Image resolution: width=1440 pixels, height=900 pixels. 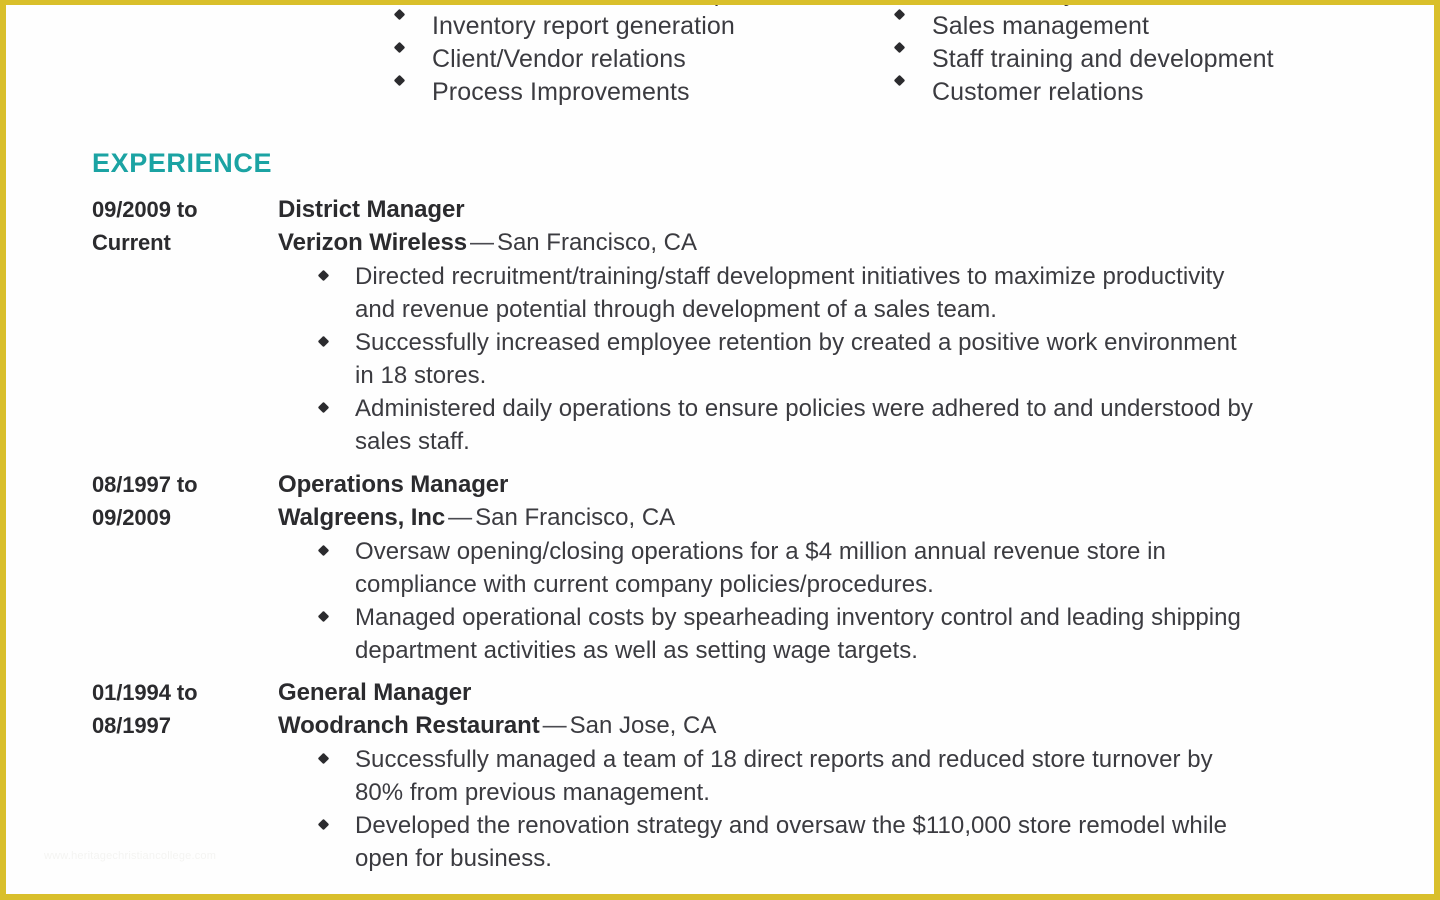 What do you see at coordinates (145, 226) in the screenshot?
I see `job-dates: 09/2009 to Current` at bounding box center [145, 226].